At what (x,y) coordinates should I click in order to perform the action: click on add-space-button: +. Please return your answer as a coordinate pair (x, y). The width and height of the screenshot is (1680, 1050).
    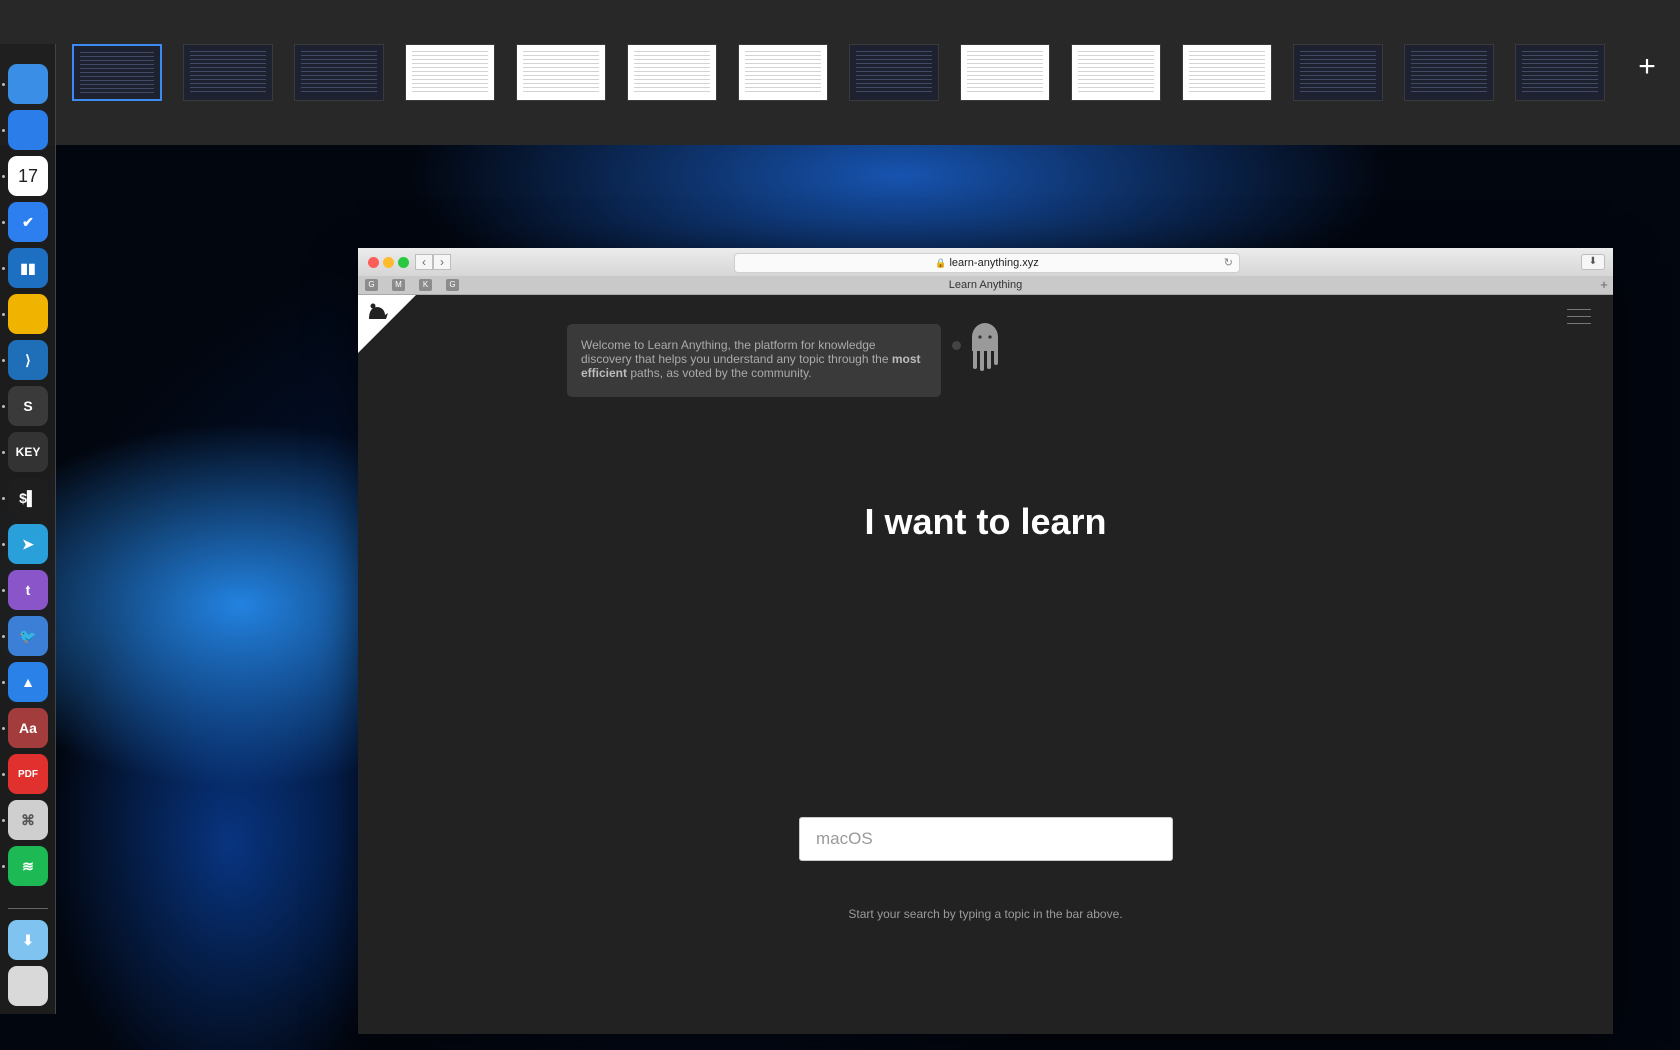
    Looking at the image, I should click on (1647, 67).